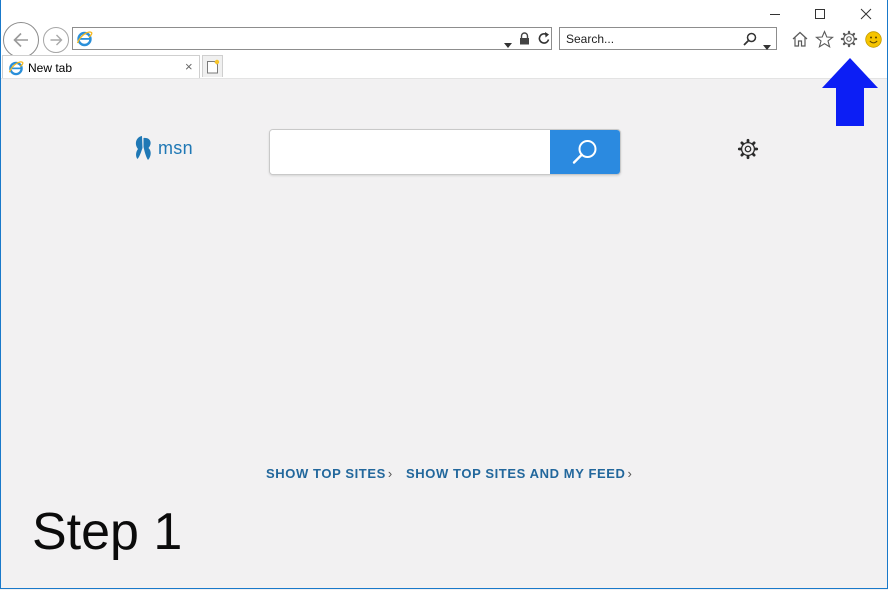 The height and width of the screenshot is (590, 888). I want to click on tab-label: New tab, so click(50, 68).